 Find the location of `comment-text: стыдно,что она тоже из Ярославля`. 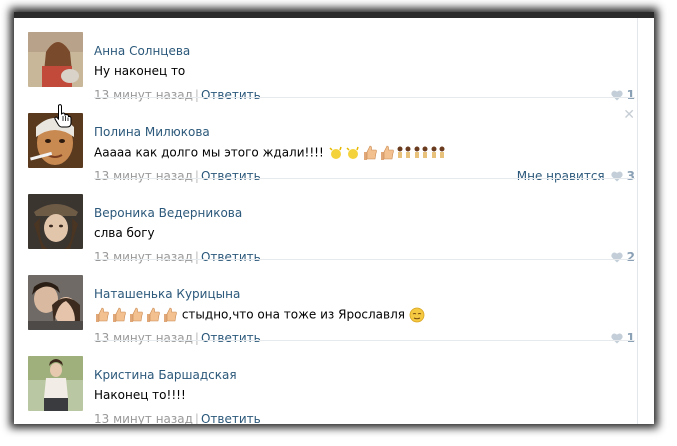

comment-text: стыдно,что она тоже из Ярославля is located at coordinates (259, 315).